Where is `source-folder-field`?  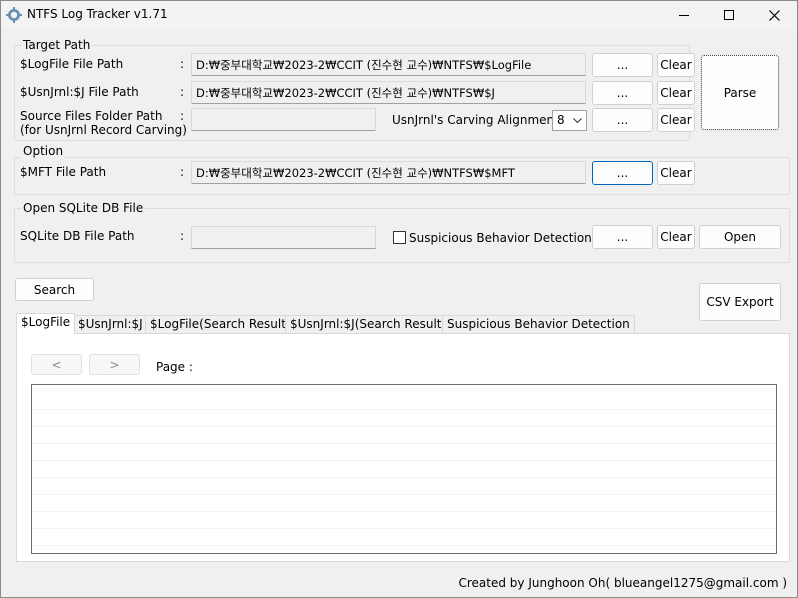 source-folder-field is located at coordinates (283, 119).